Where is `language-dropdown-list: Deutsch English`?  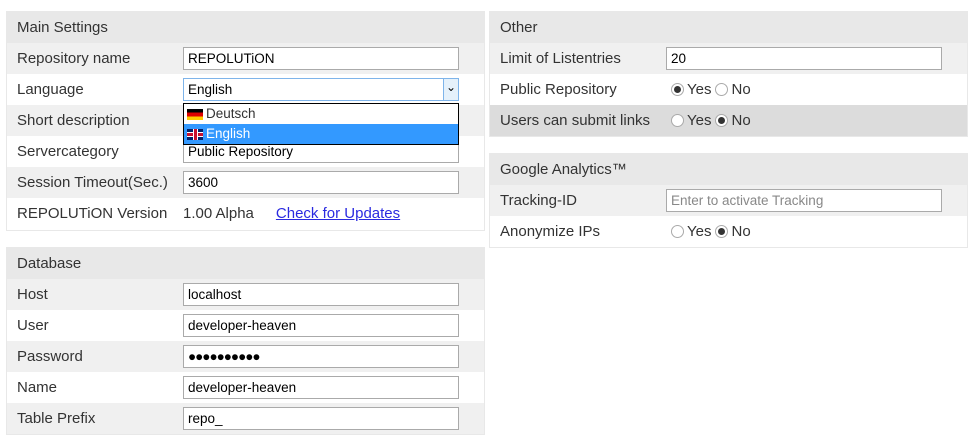 language-dropdown-list: Deutsch English is located at coordinates (321, 124).